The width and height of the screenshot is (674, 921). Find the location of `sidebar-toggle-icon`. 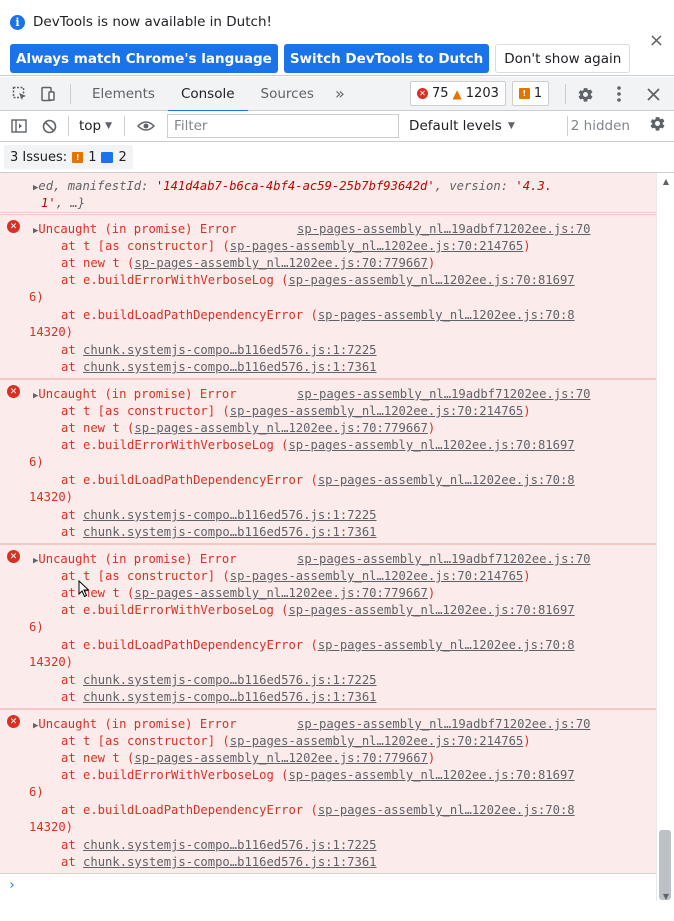

sidebar-toggle-icon is located at coordinates (19, 126).